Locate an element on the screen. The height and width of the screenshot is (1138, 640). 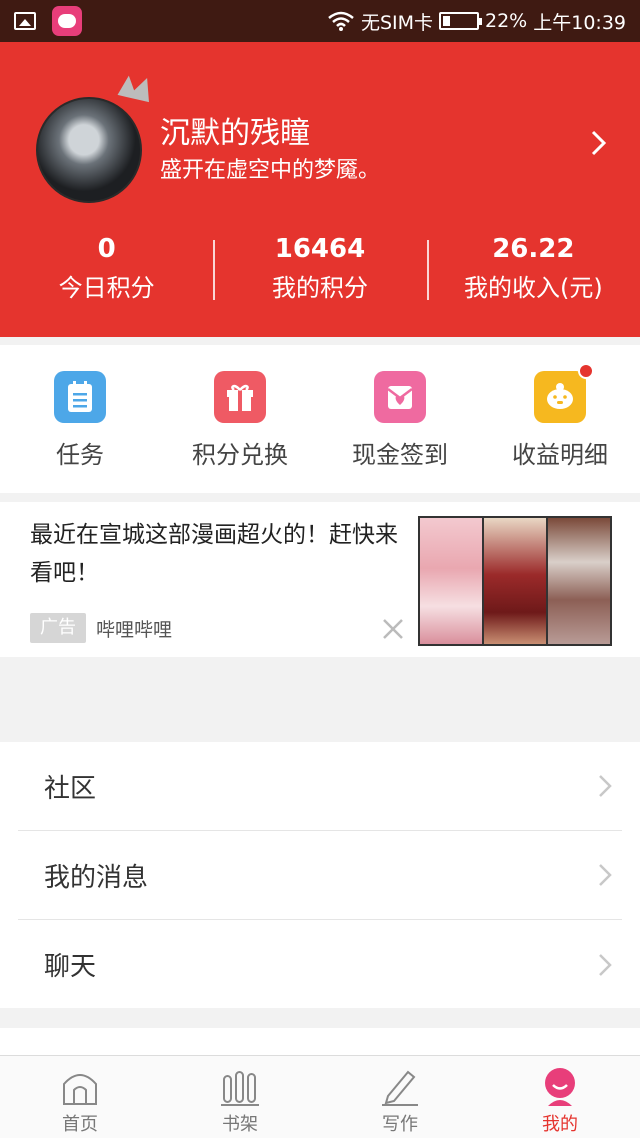
bottom-nav: 首页 书架 写作 我的 is located at coordinates (320, 1096).